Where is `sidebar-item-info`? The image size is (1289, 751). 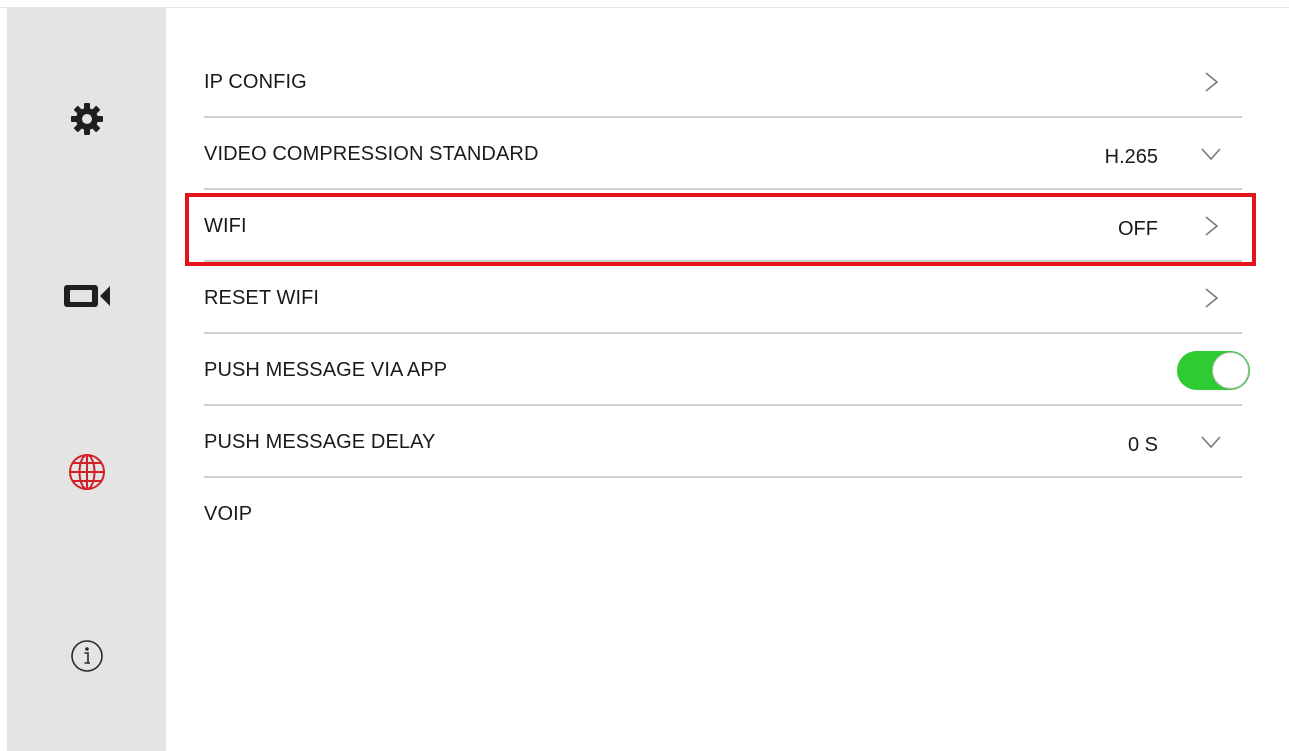 sidebar-item-info is located at coordinates (86, 656).